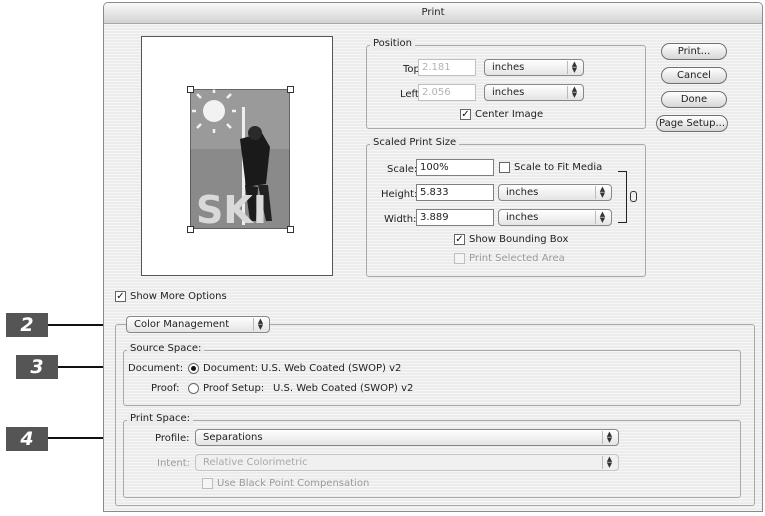 This screenshot has width=765, height=516. What do you see at coordinates (190, 89) in the screenshot?
I see `bbox-handle-tl` at bounding box center [190, 89].